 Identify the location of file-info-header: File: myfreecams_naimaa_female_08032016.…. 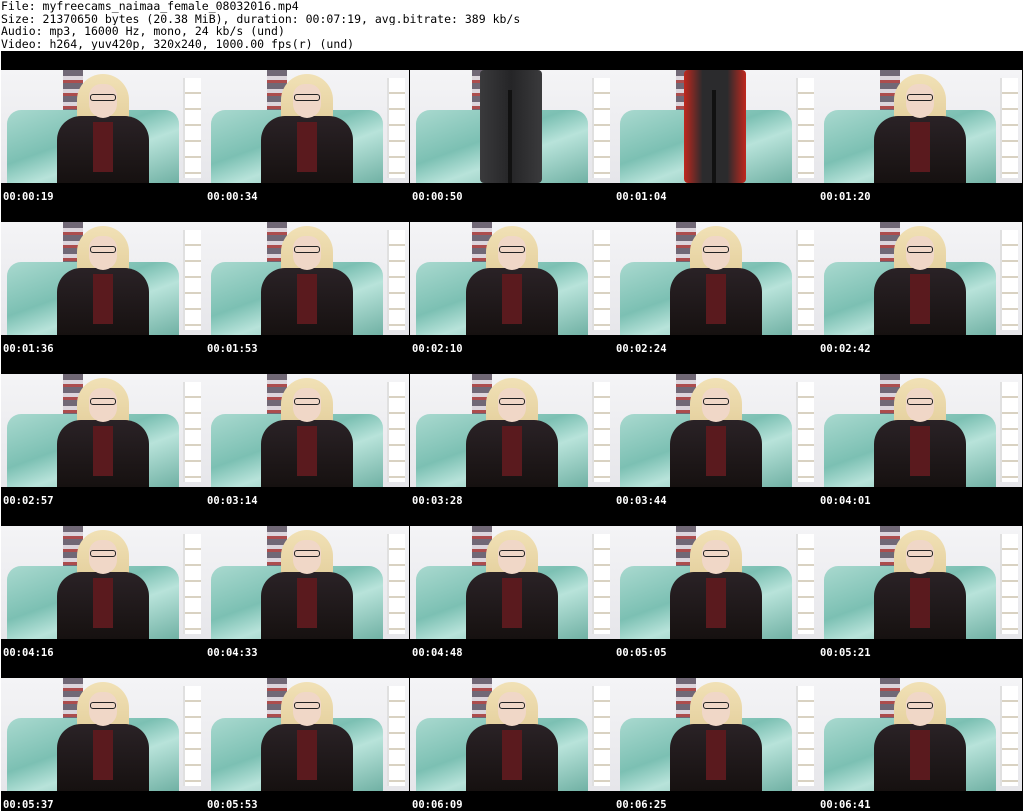
(512, 25).